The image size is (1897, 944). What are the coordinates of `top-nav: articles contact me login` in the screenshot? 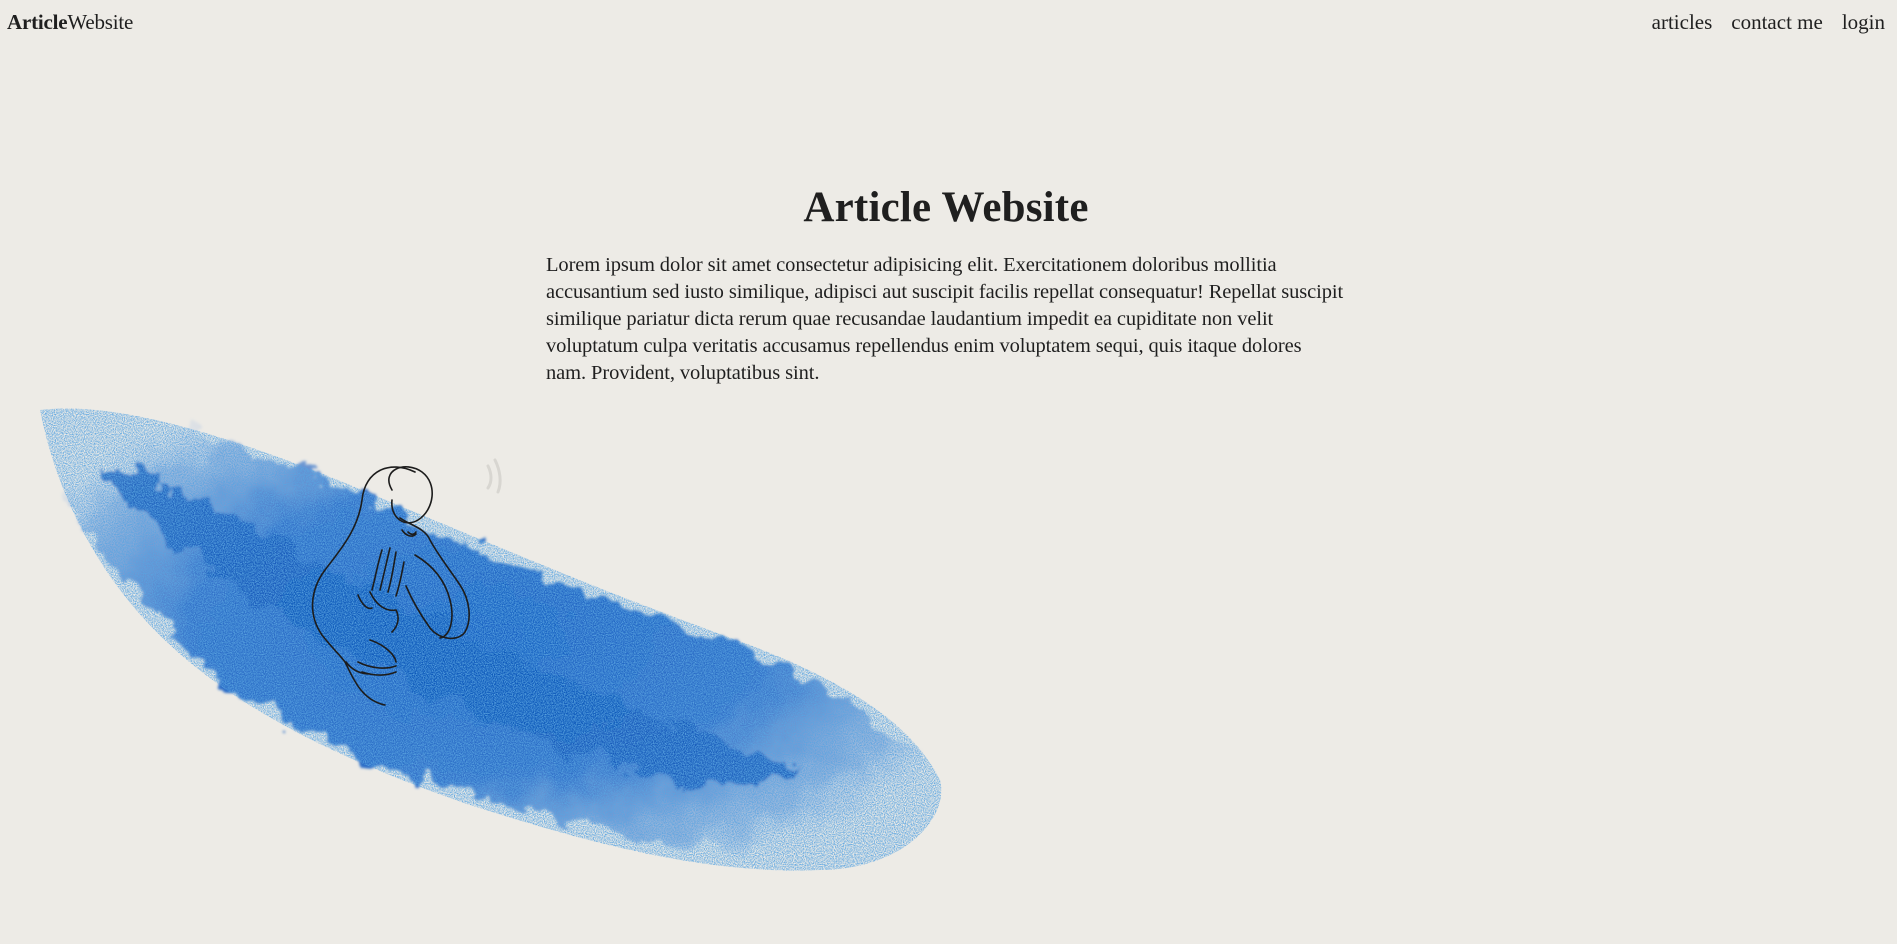 It's located at (1768, 22).